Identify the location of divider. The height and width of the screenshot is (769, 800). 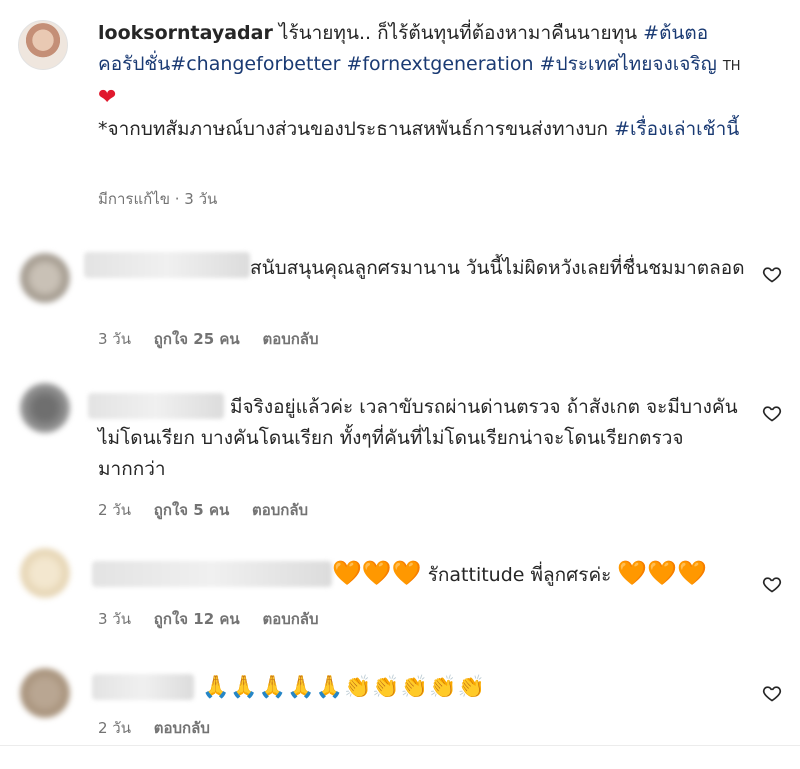
(400, 745).